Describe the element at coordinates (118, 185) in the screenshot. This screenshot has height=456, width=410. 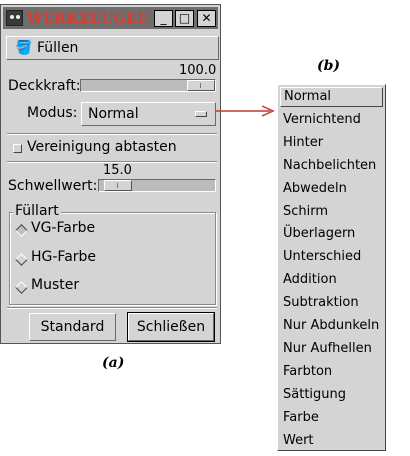
I see `threshold-slider-thumb` at that location.